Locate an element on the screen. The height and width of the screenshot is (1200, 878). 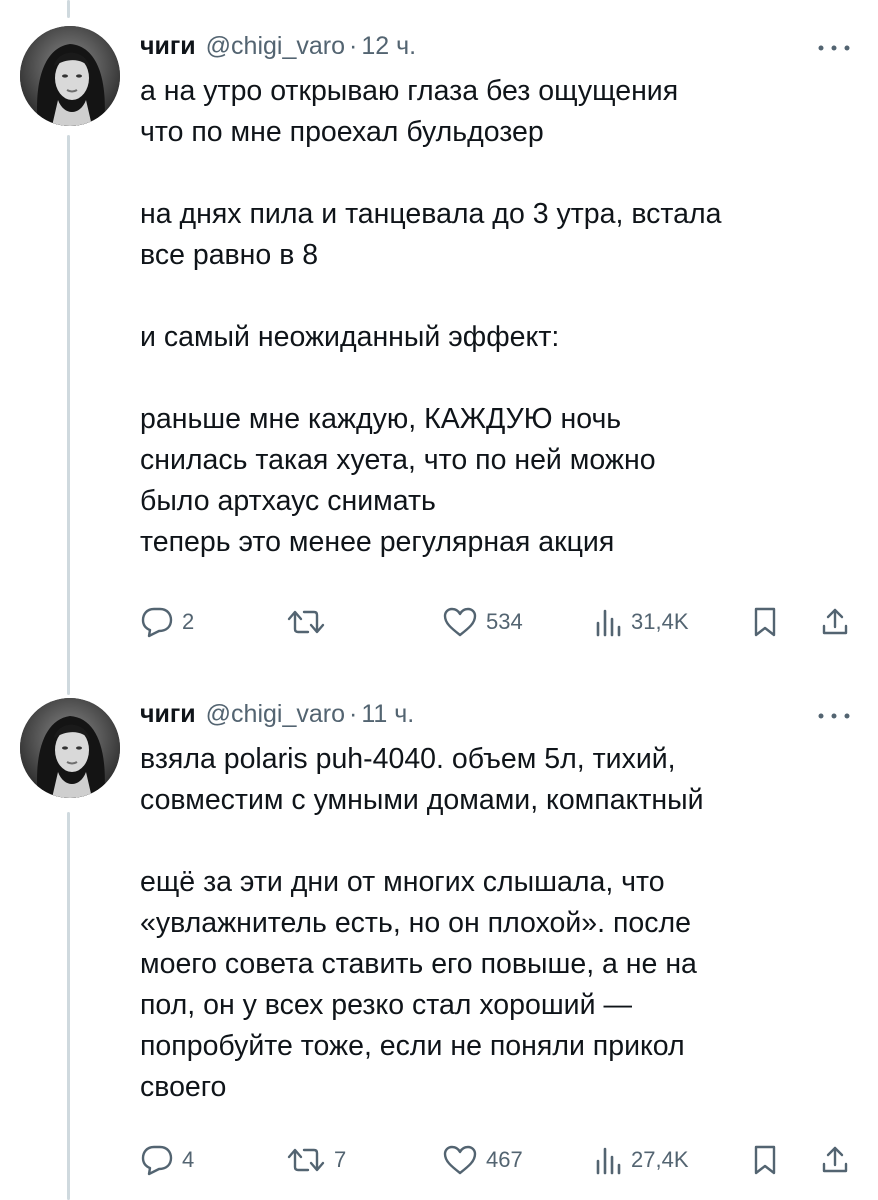
views-button: 31,4K is located at coordinates (641, 622).